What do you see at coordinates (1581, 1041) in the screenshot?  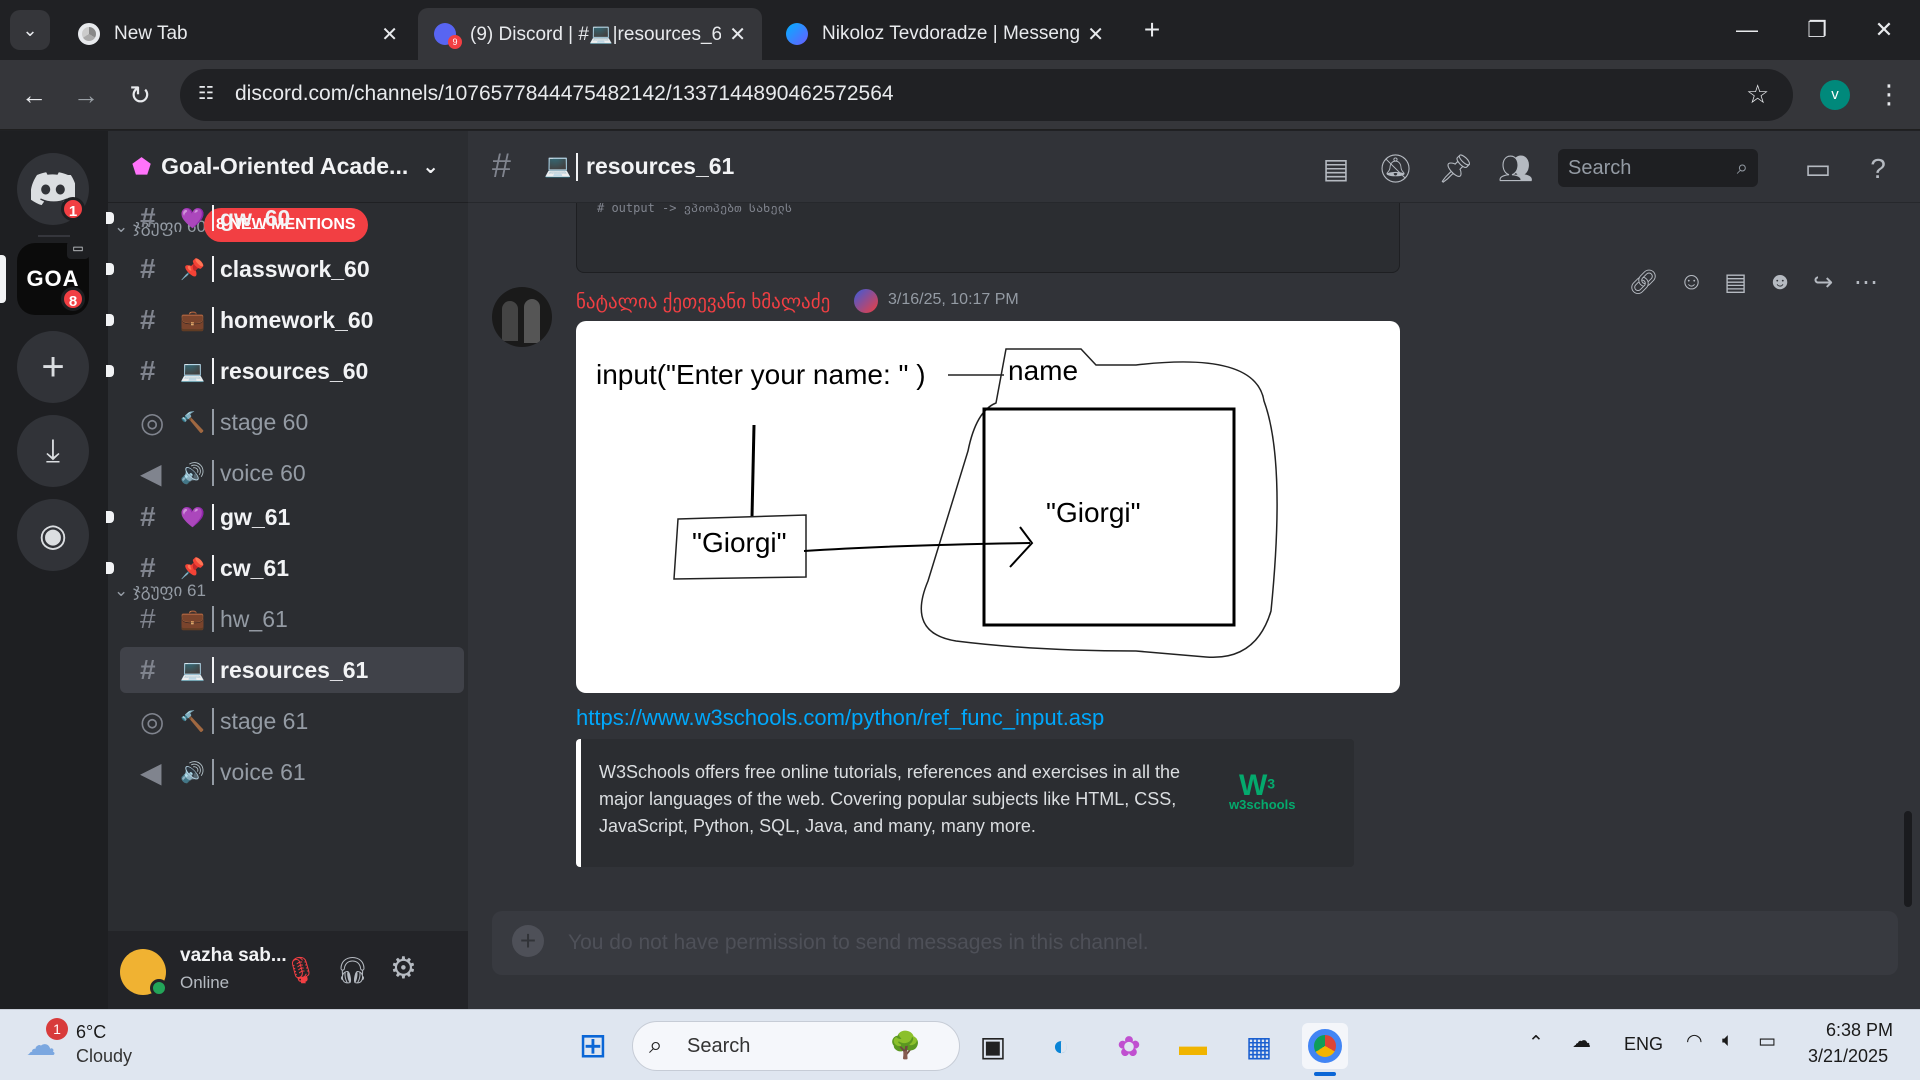 I see `onedrive-icon: ☁` at bounding box center [1581, 1041].